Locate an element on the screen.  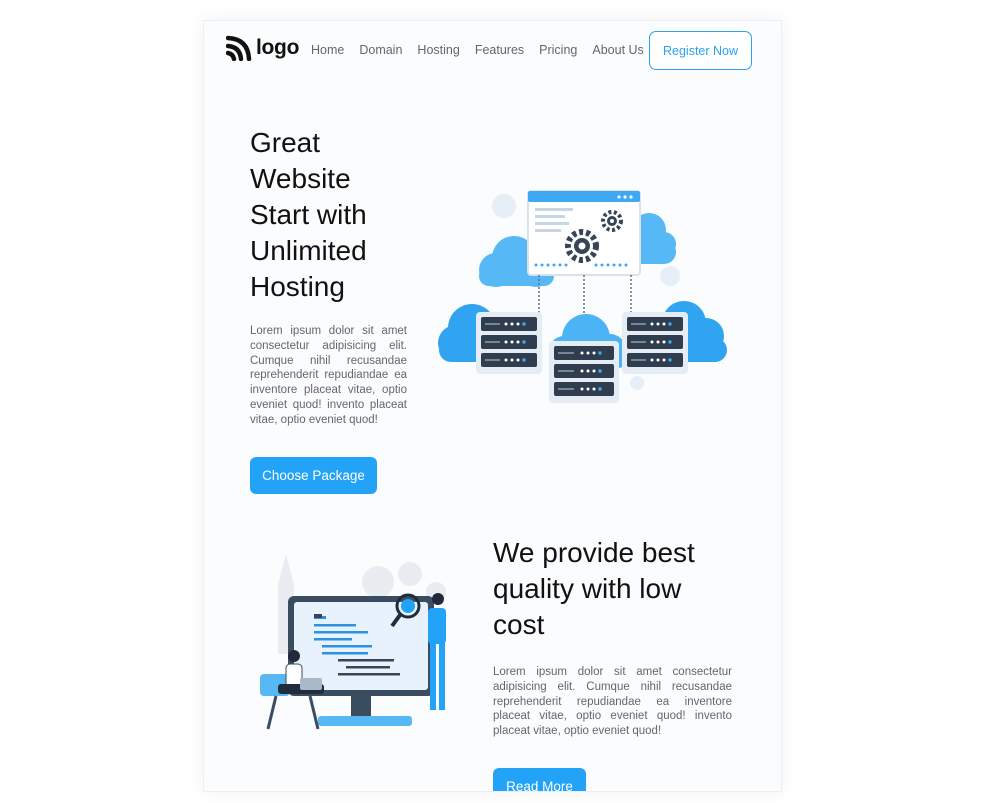
developer-illustration is located at coordinates (353, 642).